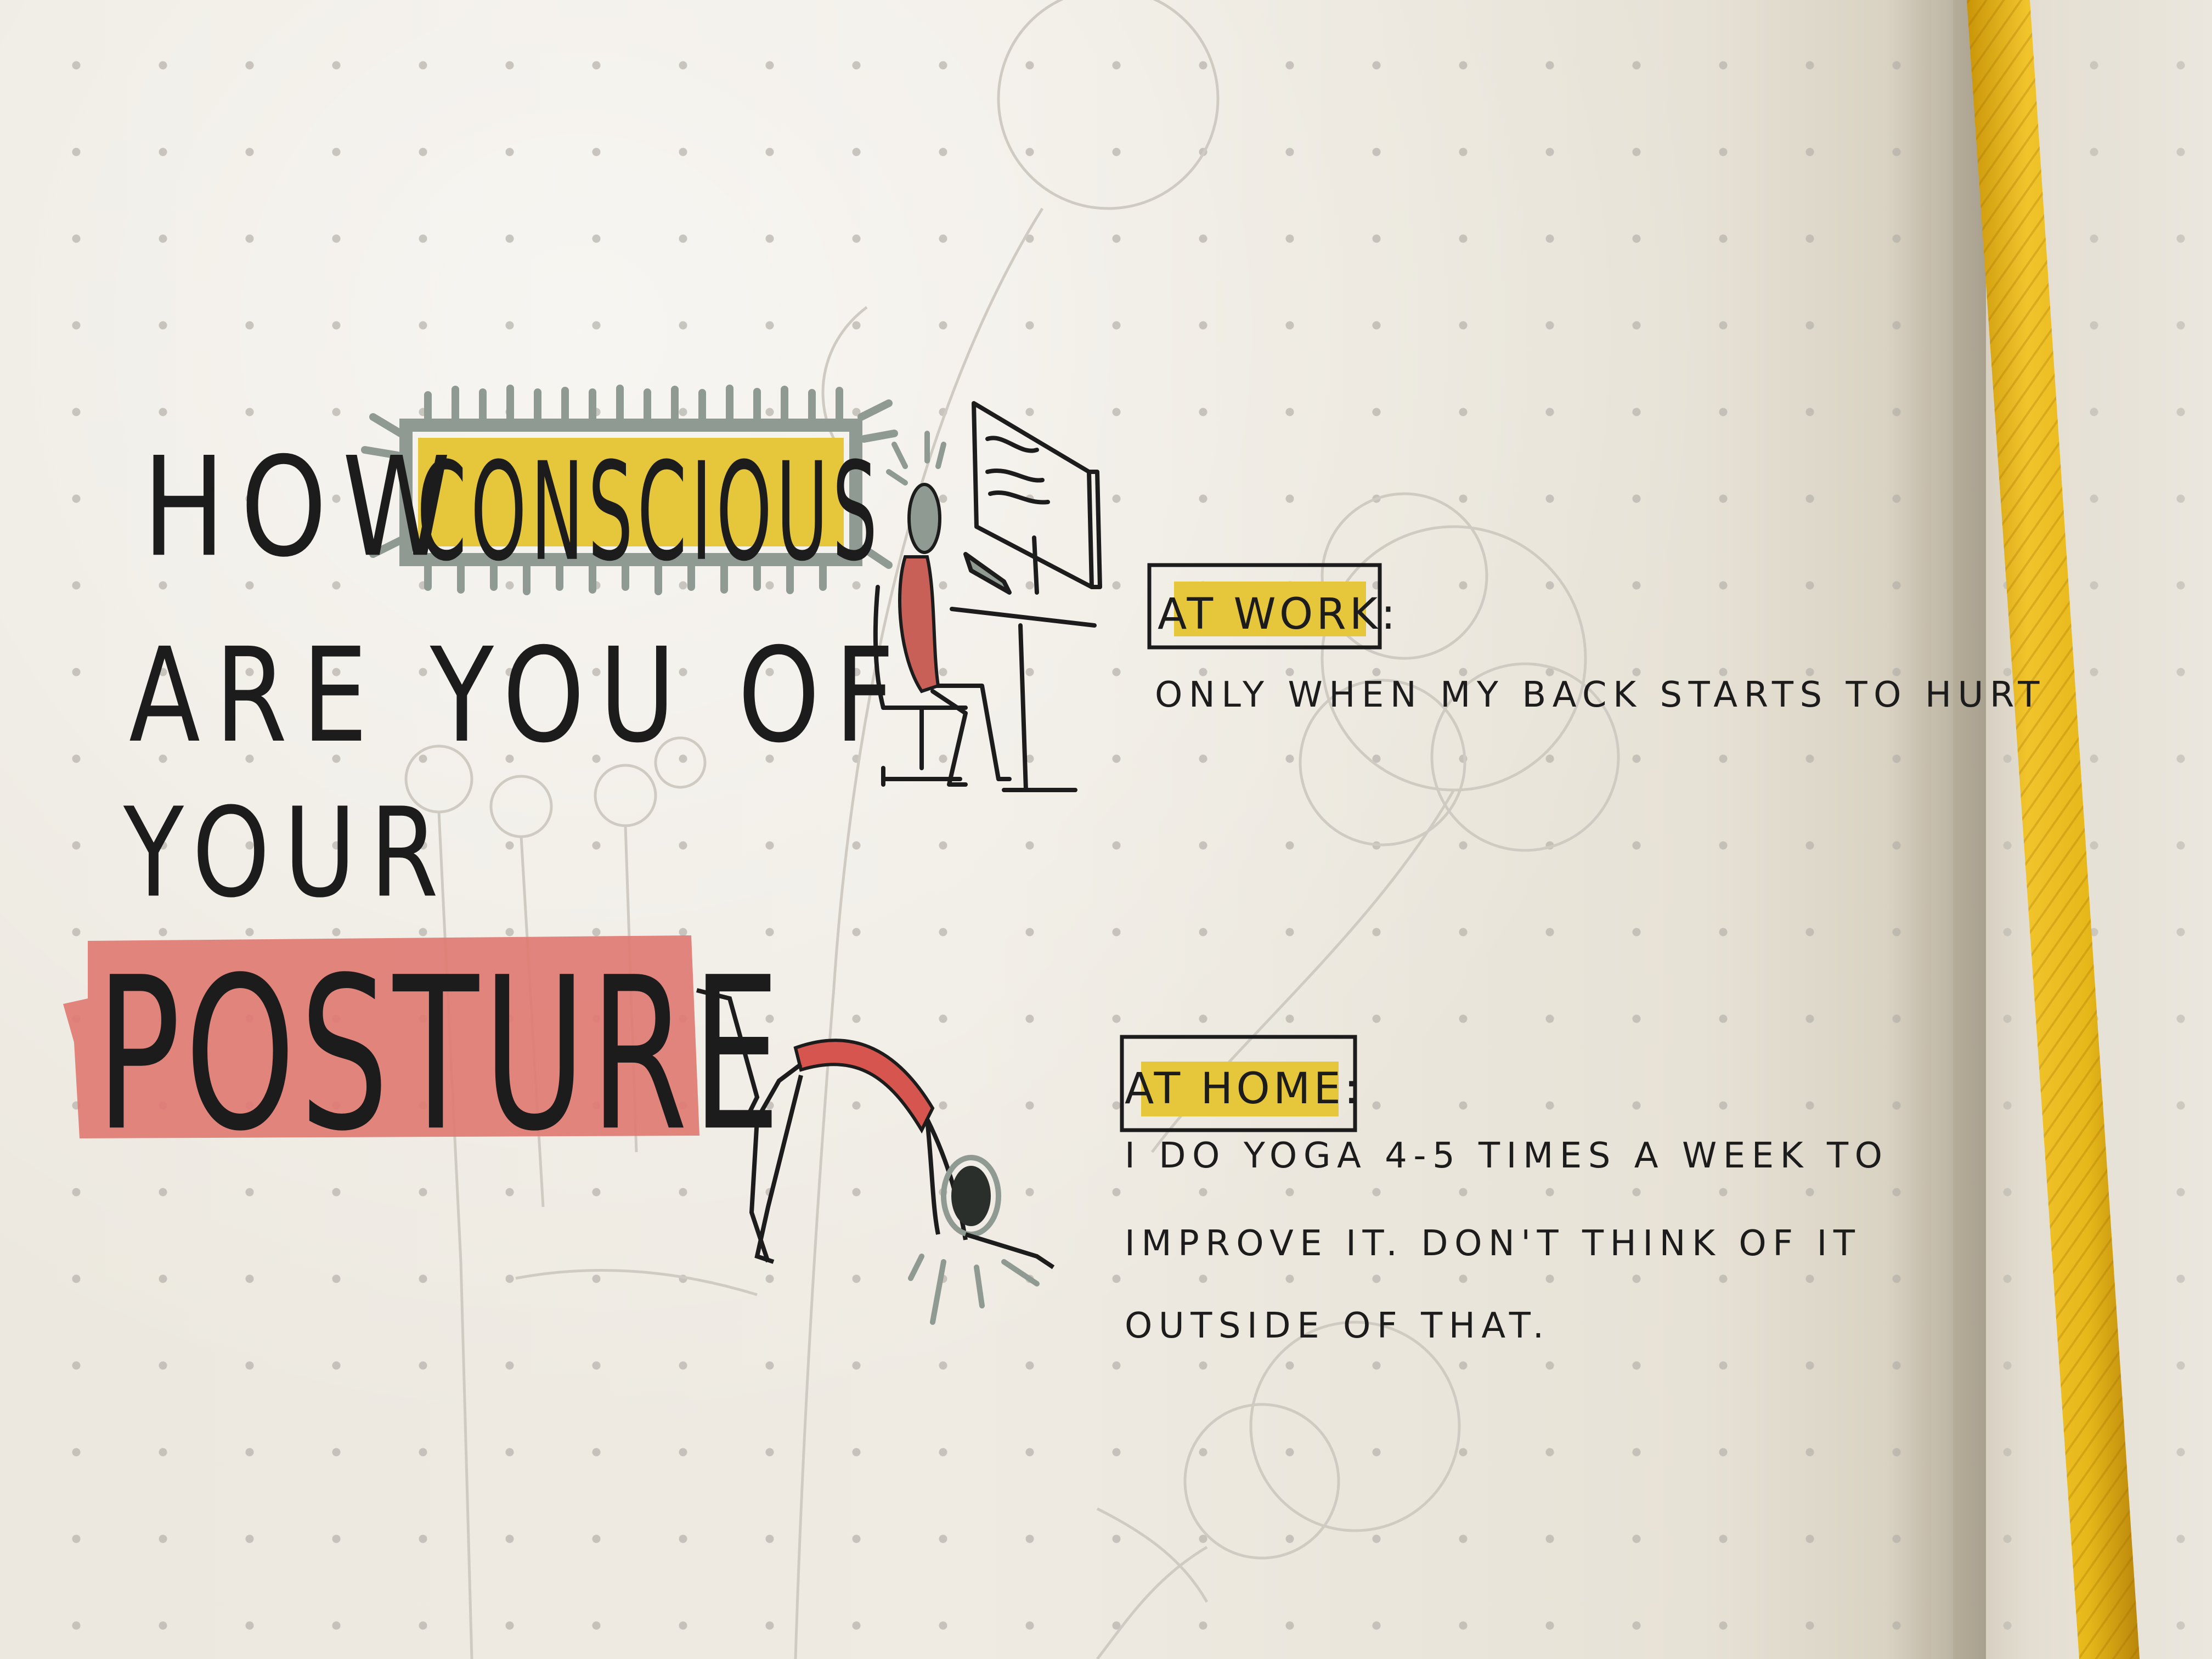  I want to click on at-work-label: AT WORK:, so click(1279, 615).